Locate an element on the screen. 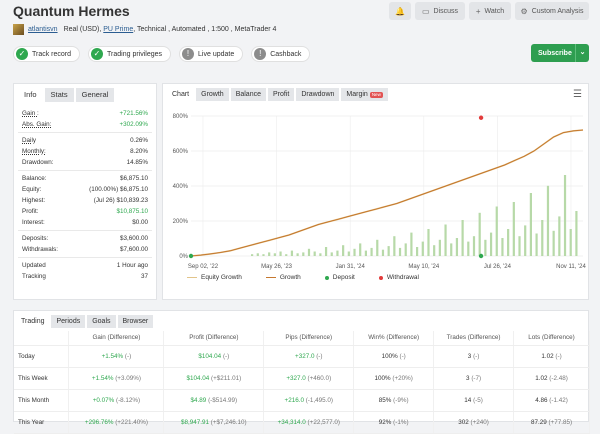 The image size is (600, 434). pips-difference: (-) is located at coordinates (319, 356).